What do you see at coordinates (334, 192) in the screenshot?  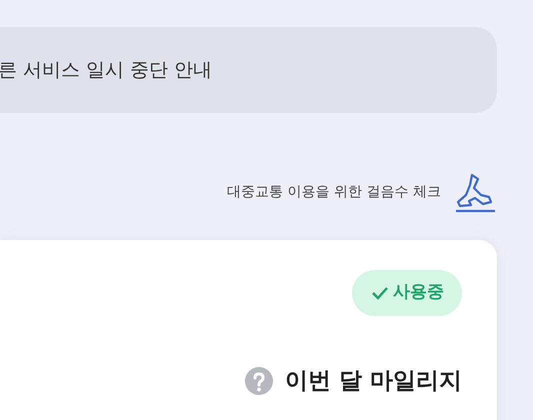 I see `step-check-label: 대중교통 이용을 위한 걸음수 체크` at bounding box center [334, 192].